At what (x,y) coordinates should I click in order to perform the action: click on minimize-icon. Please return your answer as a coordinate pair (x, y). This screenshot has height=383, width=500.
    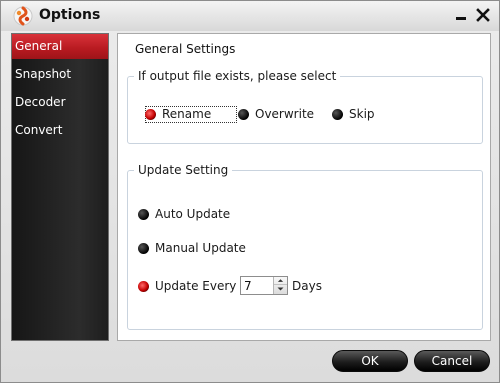
    Looking at the image, I should click on (461, 15).